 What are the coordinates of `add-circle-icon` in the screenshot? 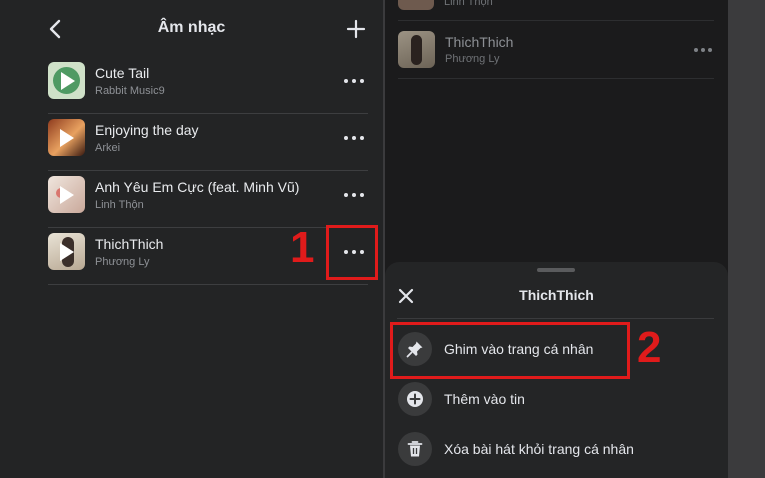 It's located at (415, 399).